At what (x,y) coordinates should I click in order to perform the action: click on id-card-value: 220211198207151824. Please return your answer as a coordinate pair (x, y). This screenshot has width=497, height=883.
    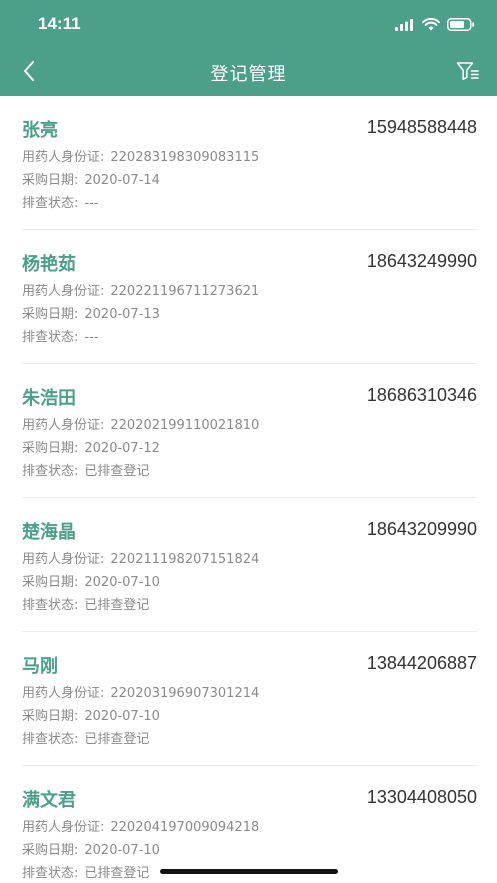
    Looking at the image, I should click on (185, 559).